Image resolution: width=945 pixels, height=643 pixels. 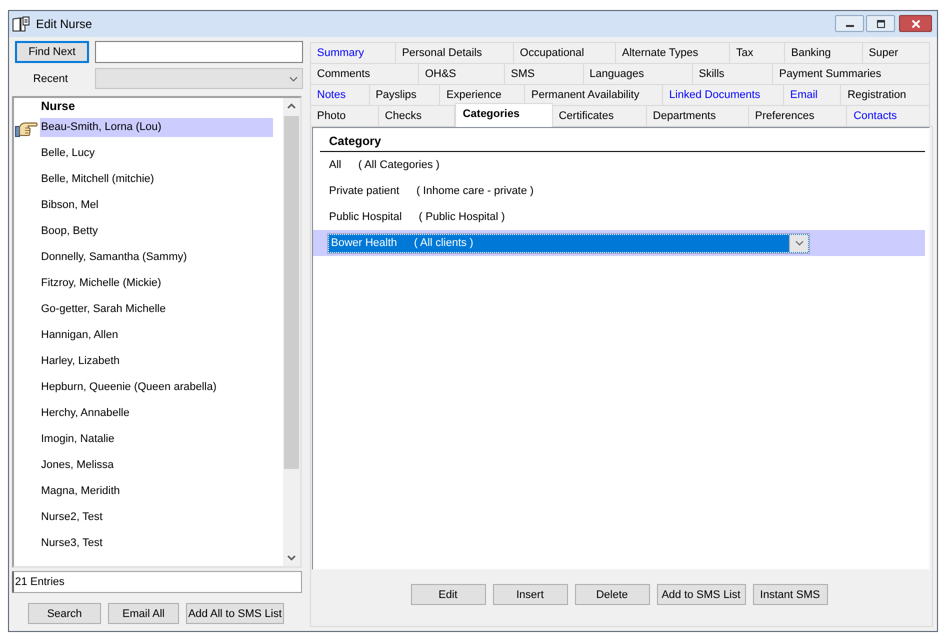 I want to click on find-next-button: Find Next, so click(x=52, y=52).